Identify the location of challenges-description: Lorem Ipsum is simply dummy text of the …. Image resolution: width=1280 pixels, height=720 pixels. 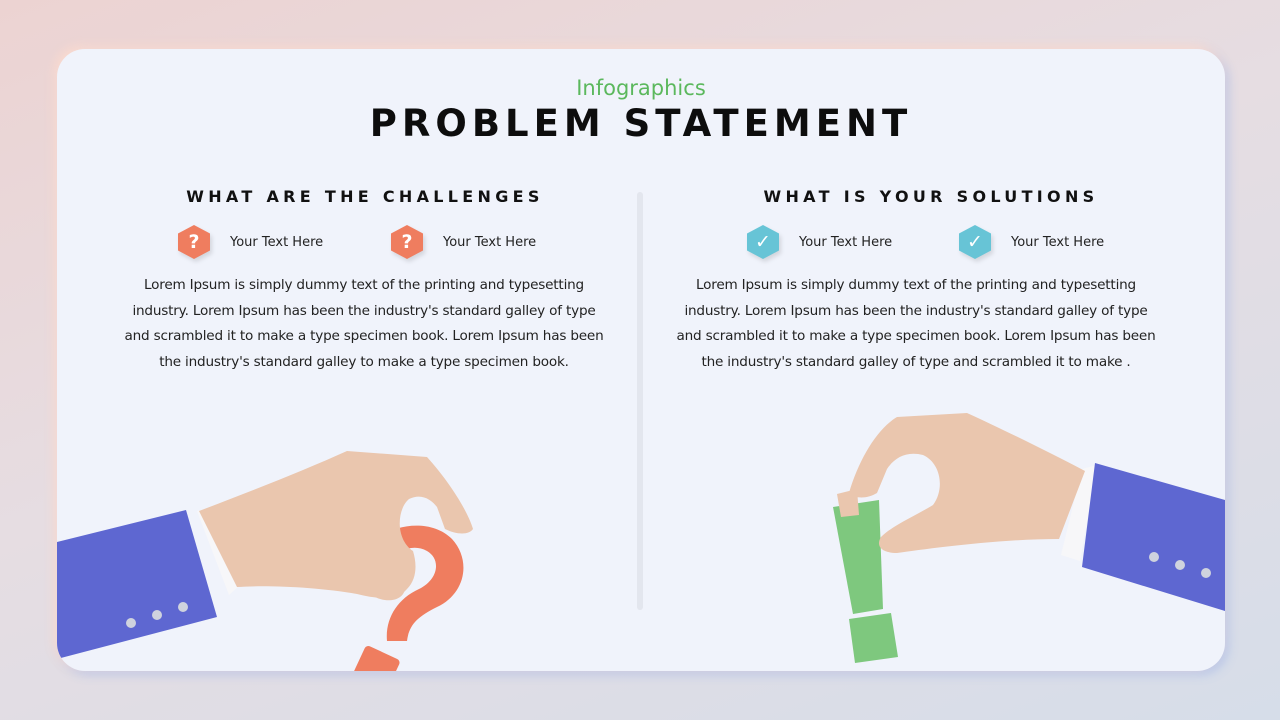
(364, 323).